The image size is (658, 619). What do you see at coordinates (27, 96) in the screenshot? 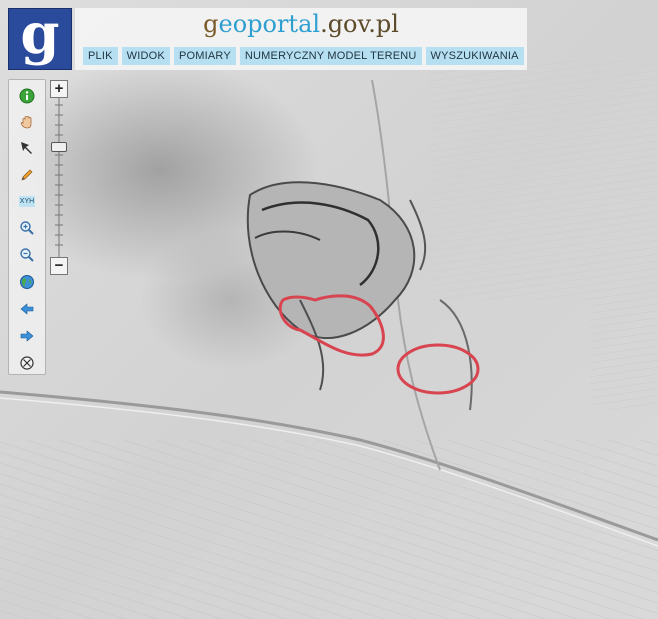
I see `info-icon` at bounding box center [27, 96].